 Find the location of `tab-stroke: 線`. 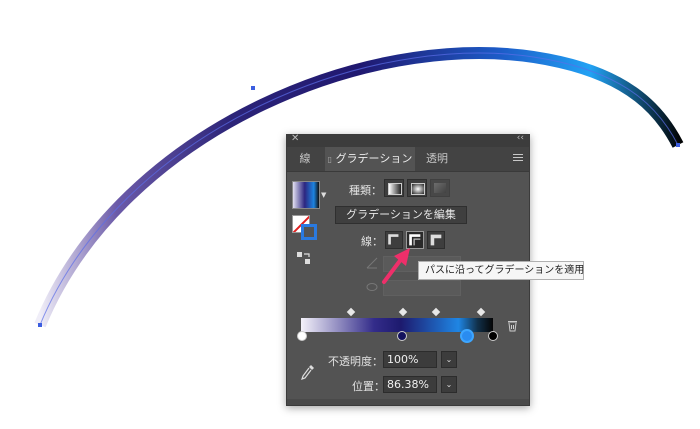

tab-stroke: 線 is located at coordinates (305, 159).